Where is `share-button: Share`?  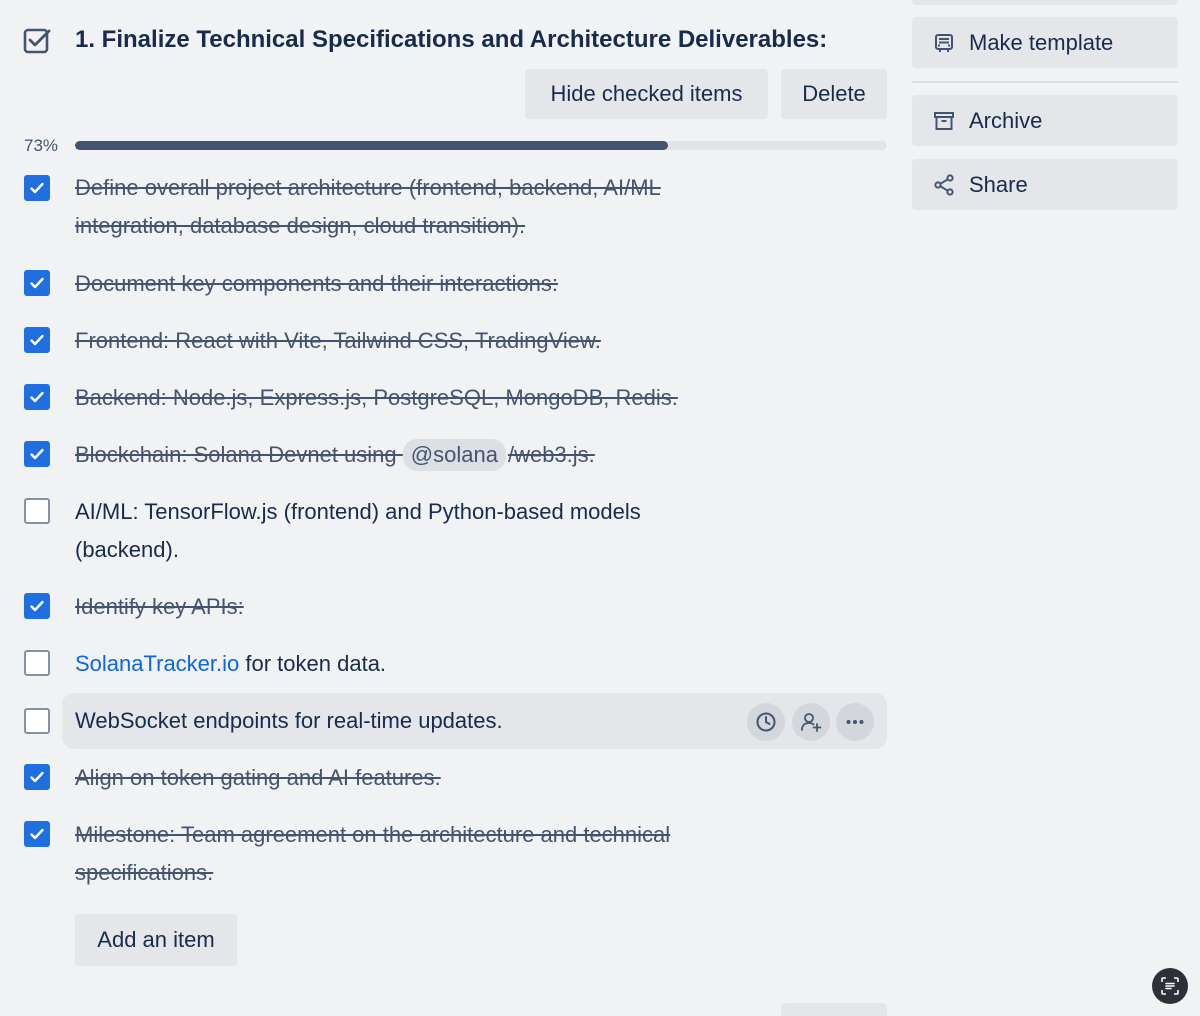
share-button: Share is located at coordinates (1045, 184).